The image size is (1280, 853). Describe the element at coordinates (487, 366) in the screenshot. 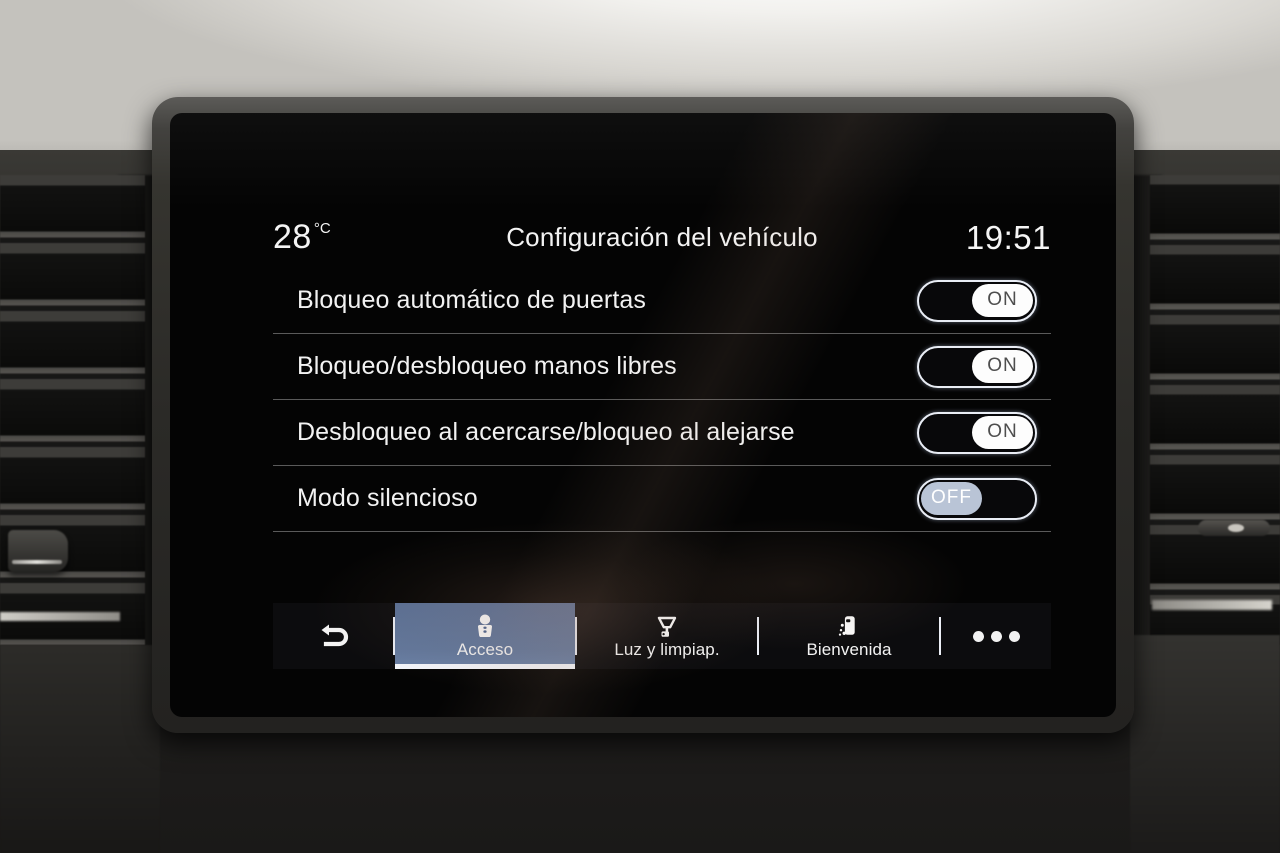

I see `settings-row-label: Bloqueo/desbloqueo manos libres` at that location.